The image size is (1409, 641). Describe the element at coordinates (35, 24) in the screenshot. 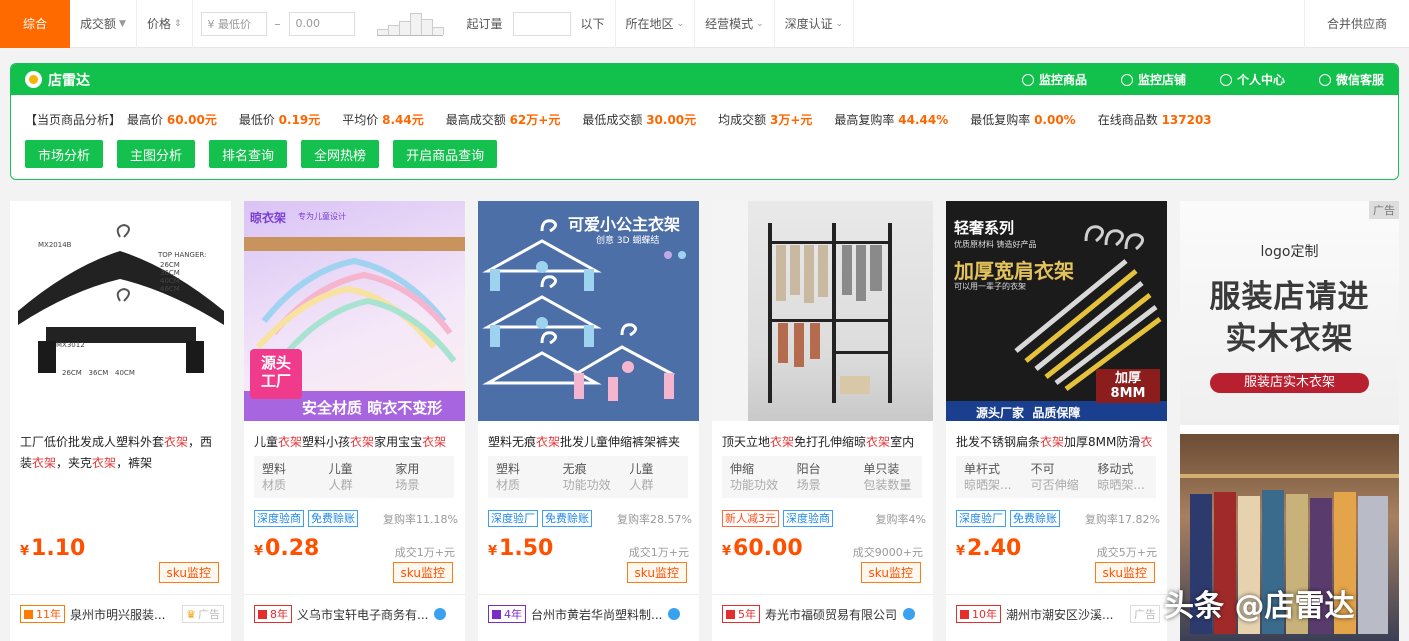

I see `sort-comprehensive: 综合` at that location.